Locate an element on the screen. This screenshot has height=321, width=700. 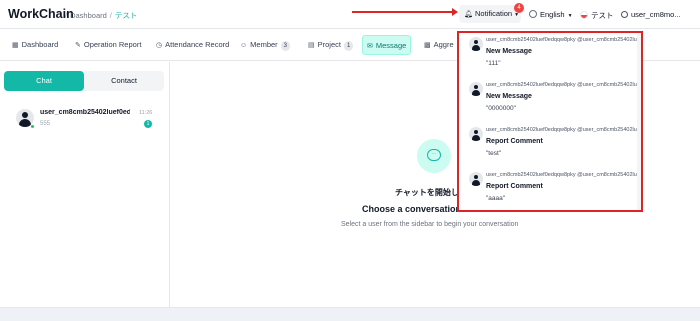
notification-button: 🔔︎ Notification ▼ is located at coordinates (490, 14).